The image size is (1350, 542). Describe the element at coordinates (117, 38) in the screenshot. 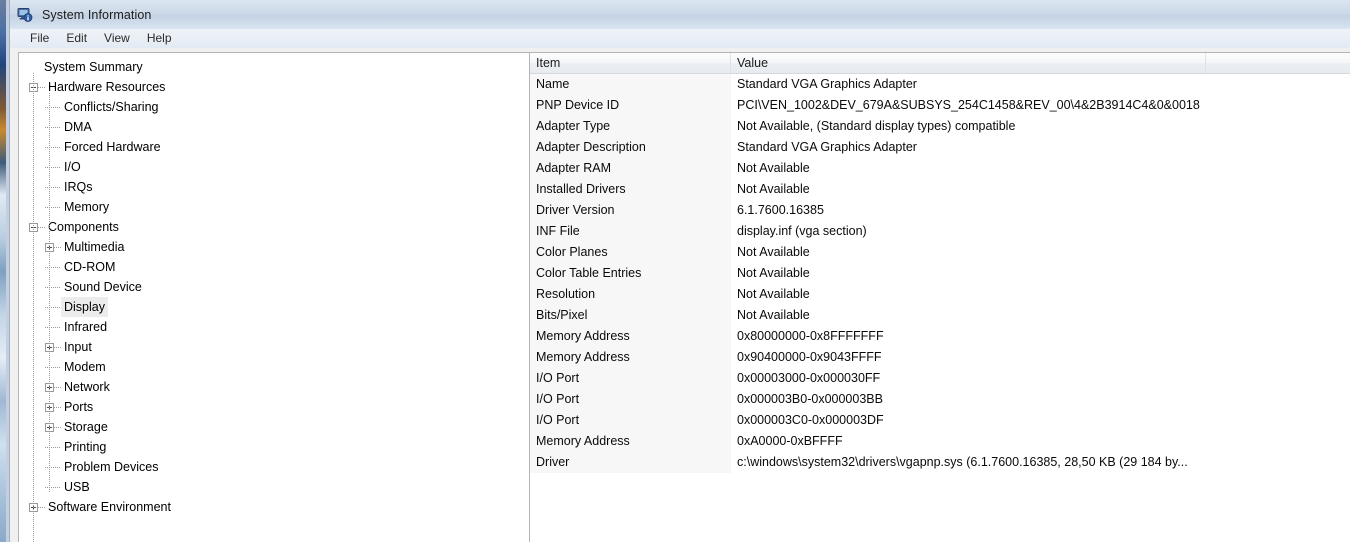

I see `menu-view: View` at that location.